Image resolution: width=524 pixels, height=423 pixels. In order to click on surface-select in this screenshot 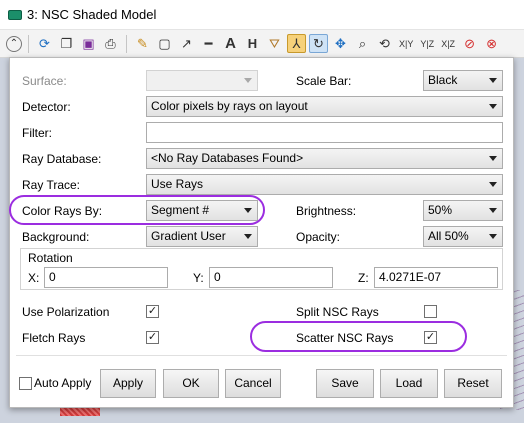, I will do `click(202, 80)`.